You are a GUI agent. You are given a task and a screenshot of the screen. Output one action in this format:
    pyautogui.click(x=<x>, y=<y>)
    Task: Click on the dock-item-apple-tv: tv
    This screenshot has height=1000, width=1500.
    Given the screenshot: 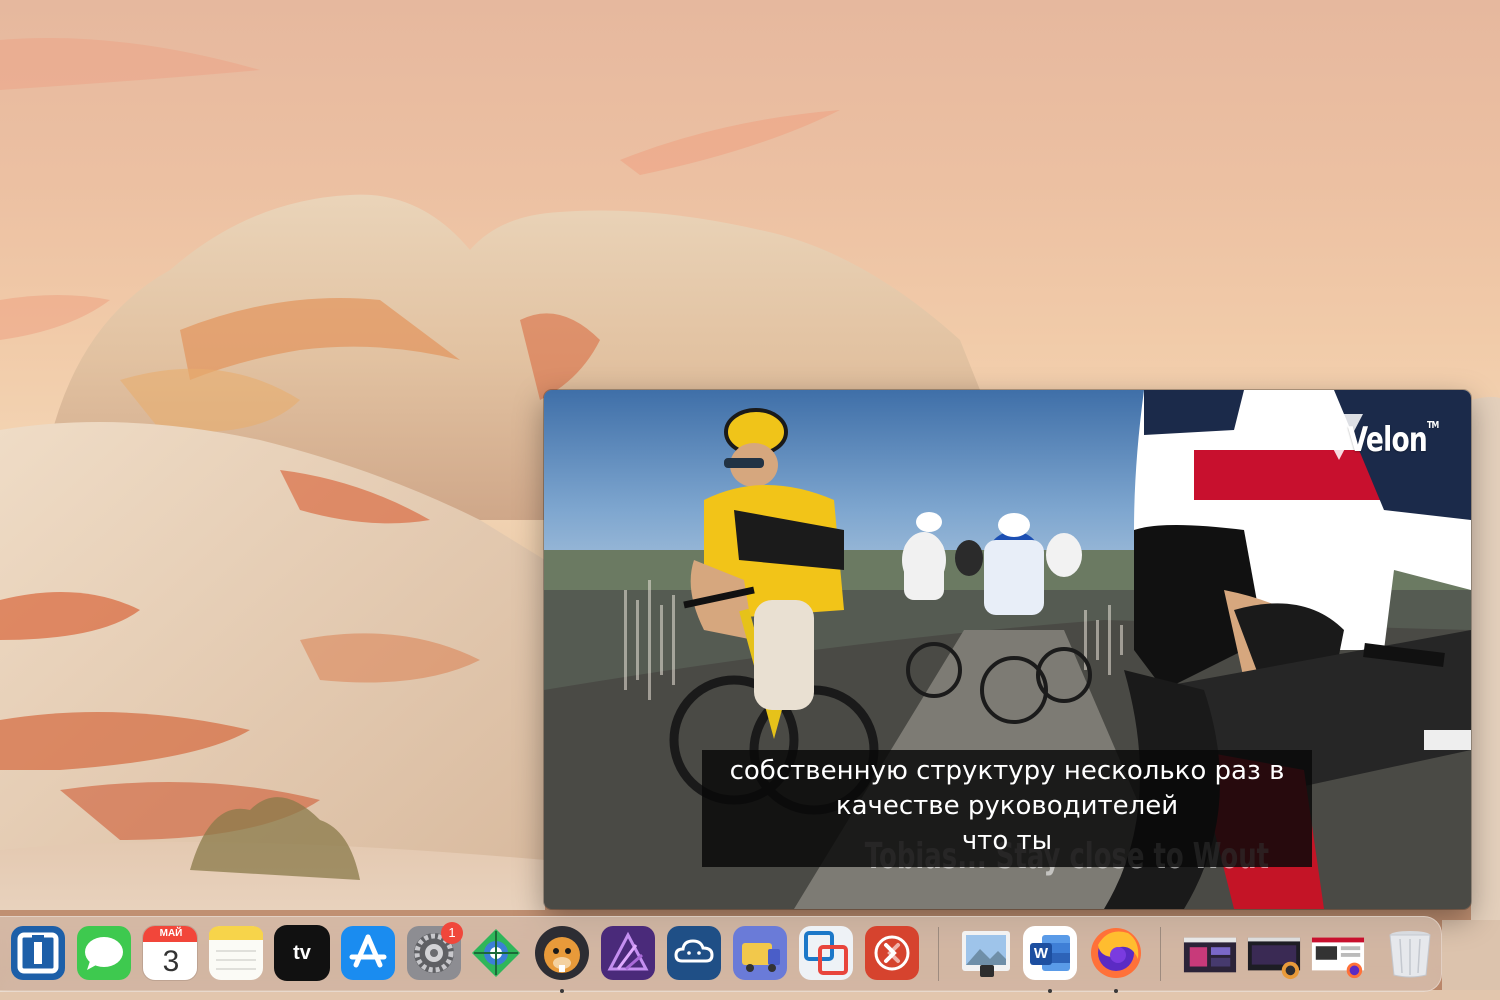 What is the action you would take?
    pyautogui.click(x=302, y=953)
    